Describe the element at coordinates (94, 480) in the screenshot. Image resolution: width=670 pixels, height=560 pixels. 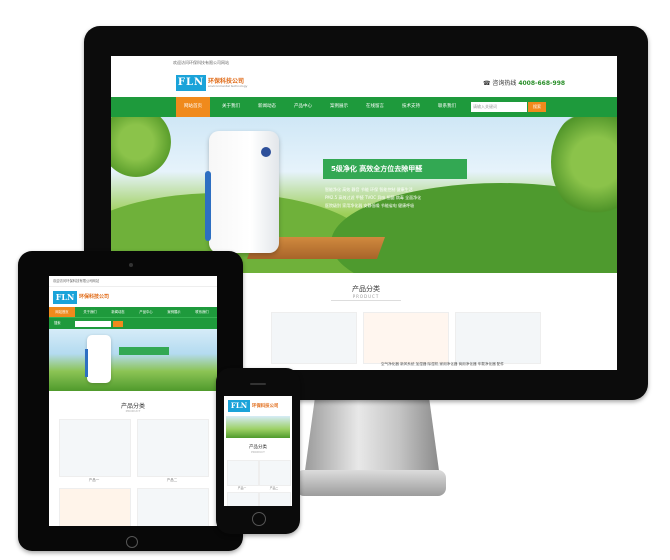
I see `tablet-product-caption: 产品一` at that location.